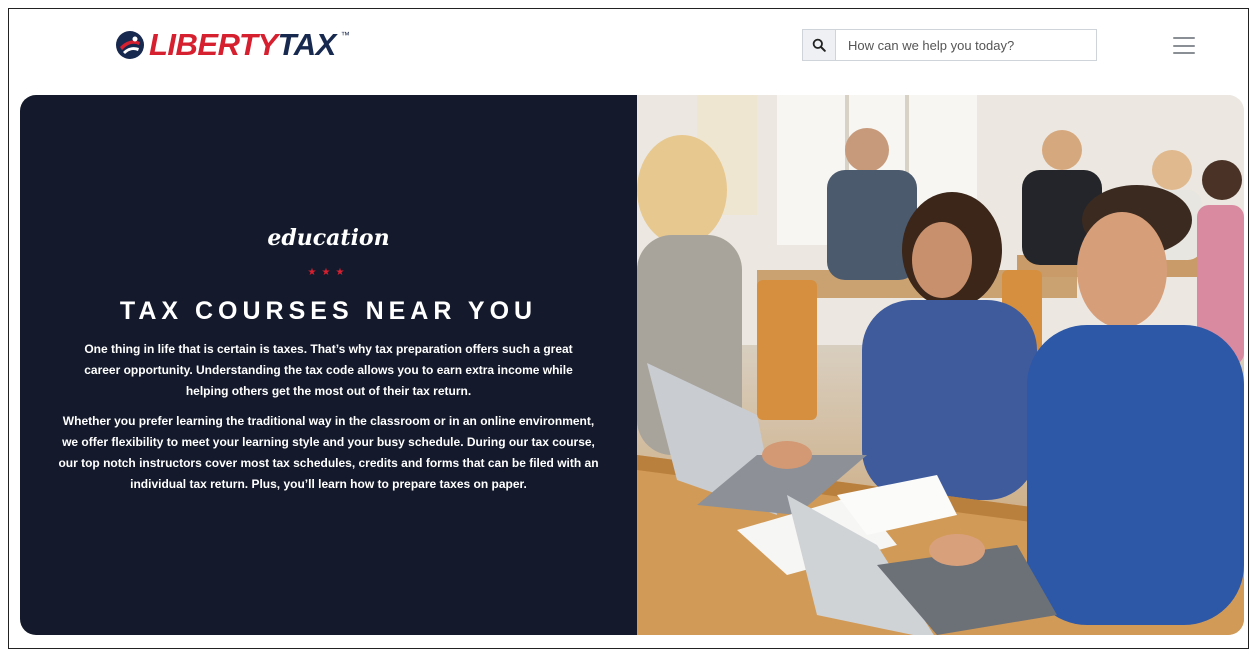  I want to click on logo-trademark: ™, so click(345, 35).